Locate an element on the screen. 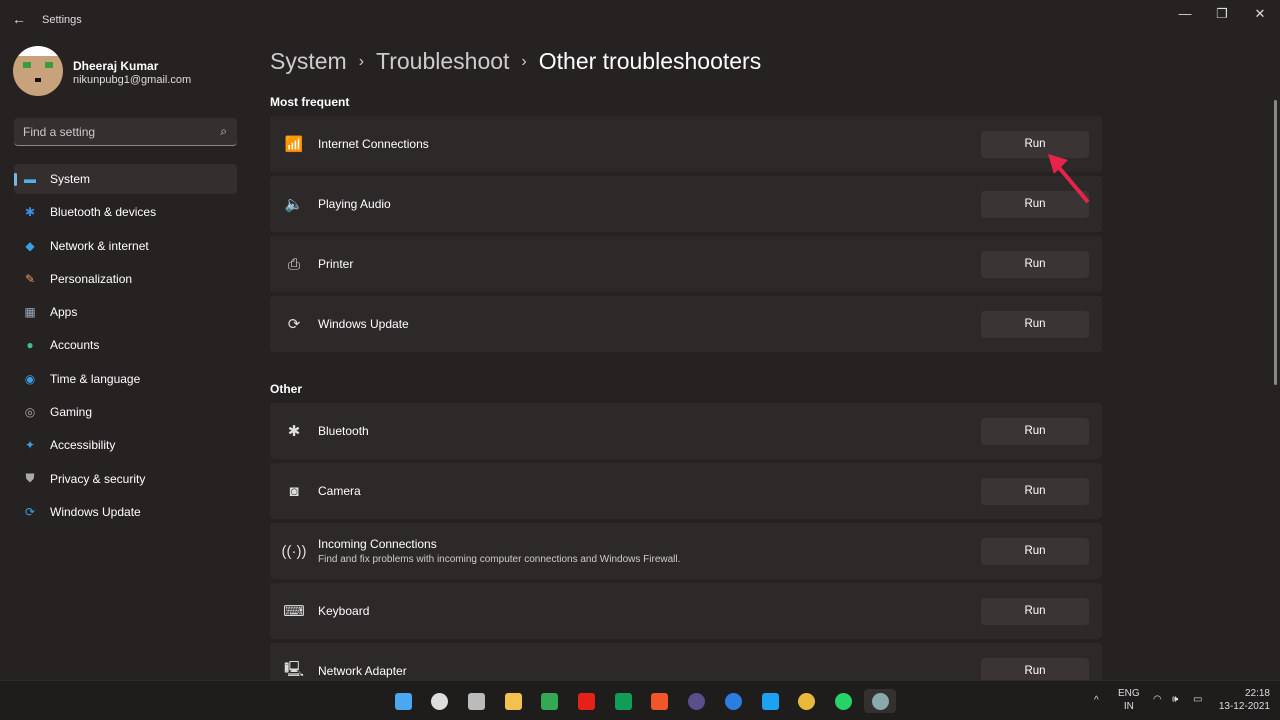 The width and height of the screenshot is (1280, 720). file-explorer-icon is located at coordinates (513, 701).